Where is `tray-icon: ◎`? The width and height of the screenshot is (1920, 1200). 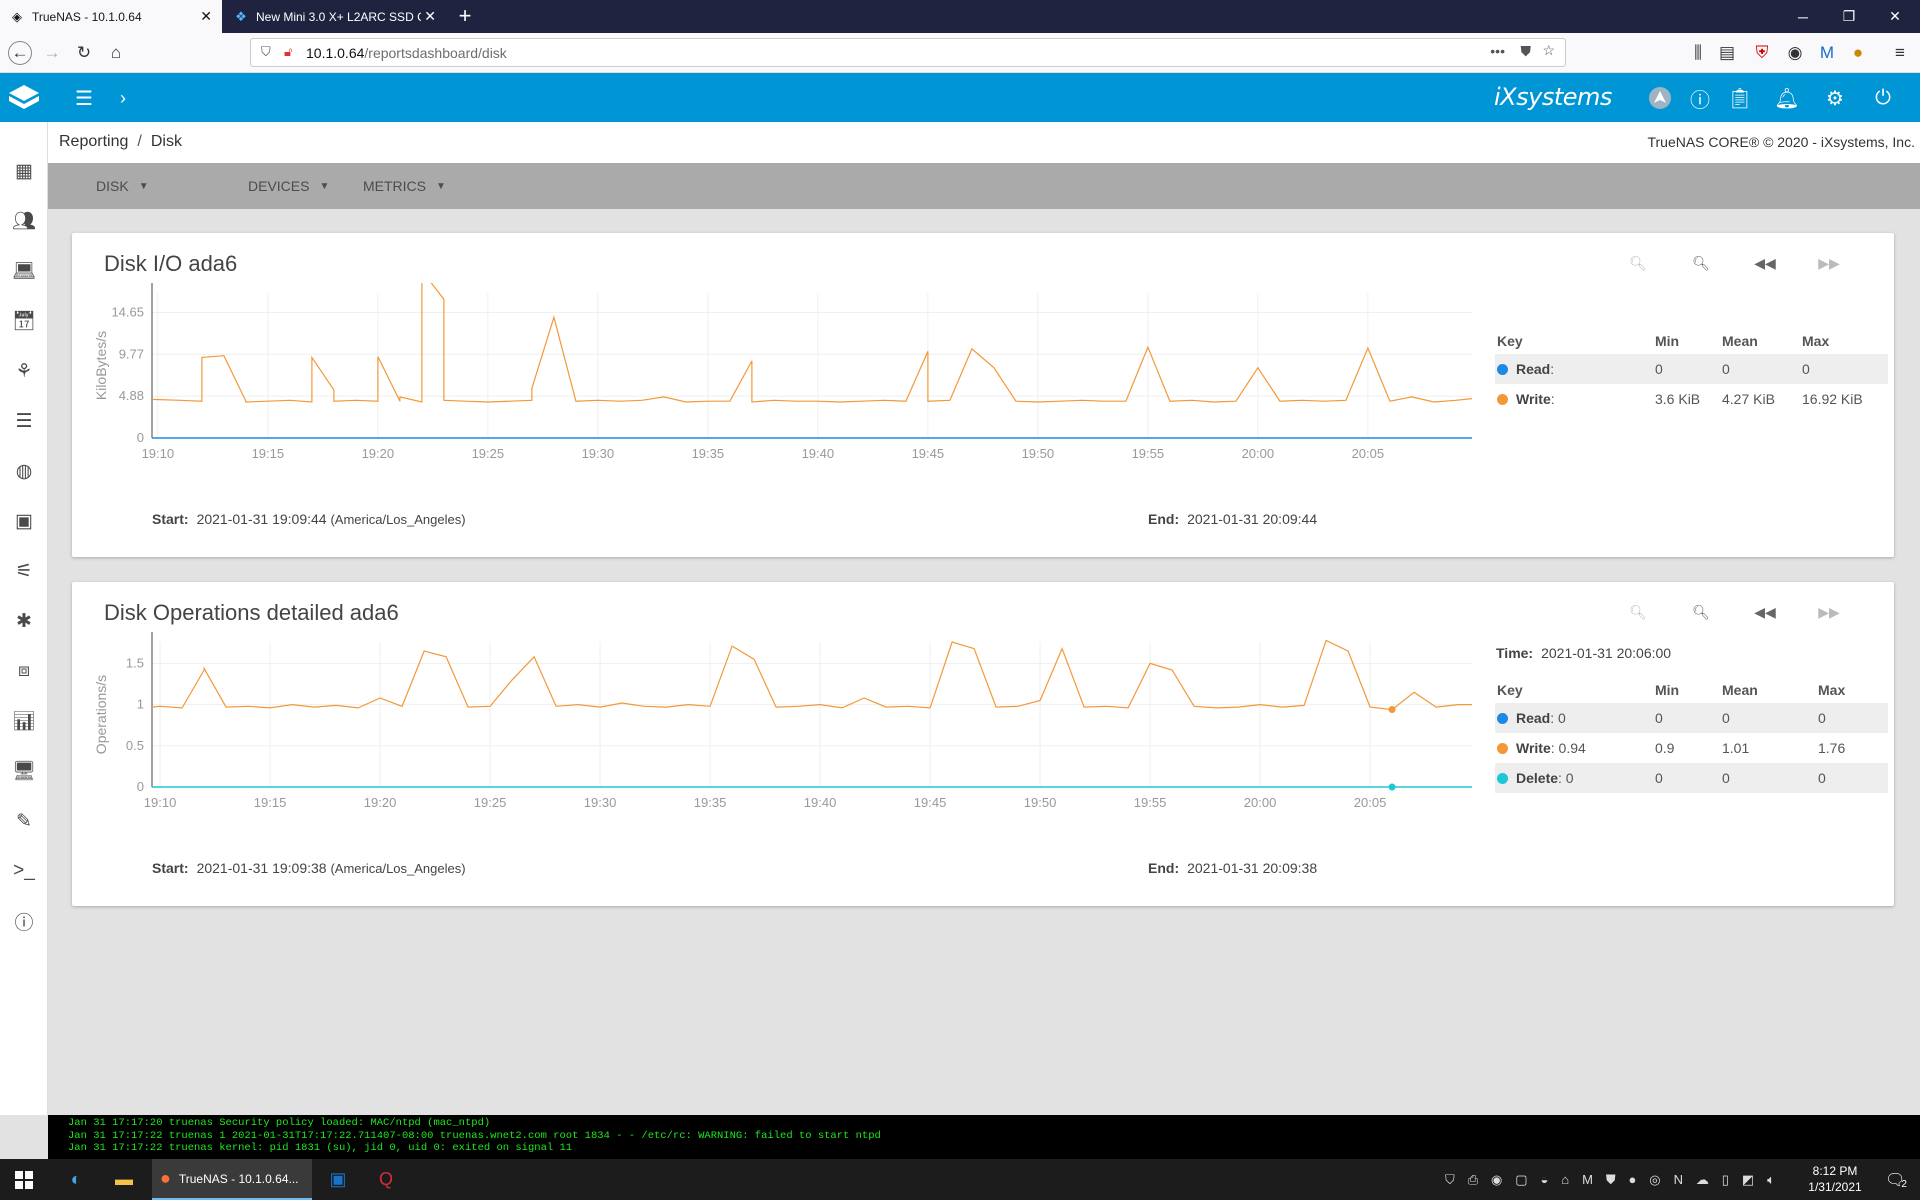
tray-icon: ◎ is located at coordinates (1654, 1180).